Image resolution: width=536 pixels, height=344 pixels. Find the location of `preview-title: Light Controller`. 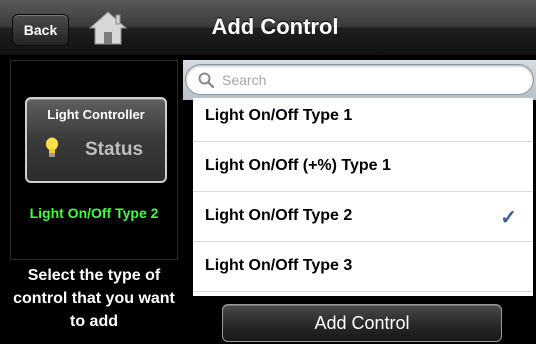

preview-title: Light Controller is located at coordinates (96, 114).